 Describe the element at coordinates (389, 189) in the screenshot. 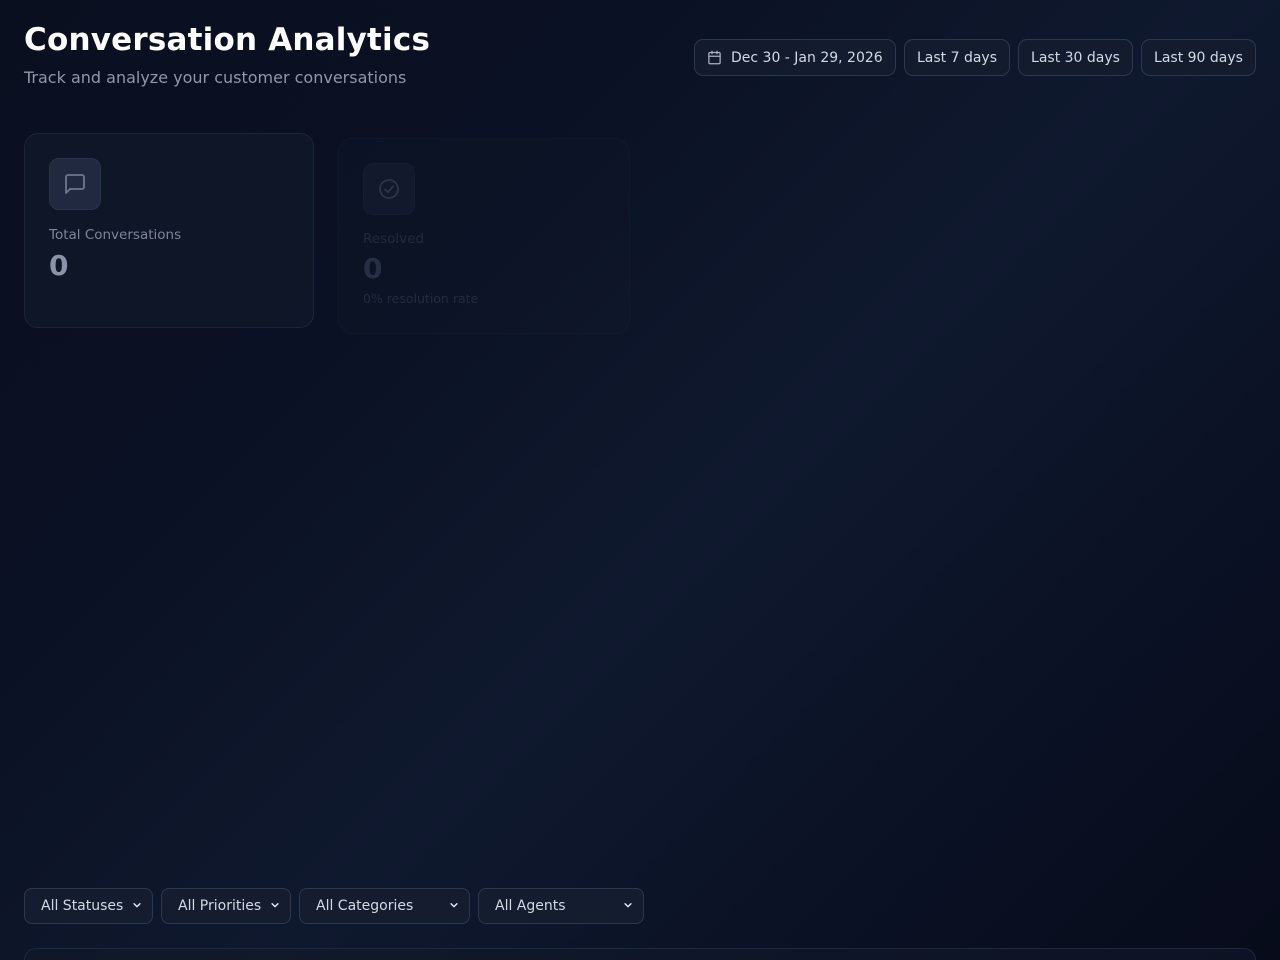

I see `check-circle-icon` at that location.